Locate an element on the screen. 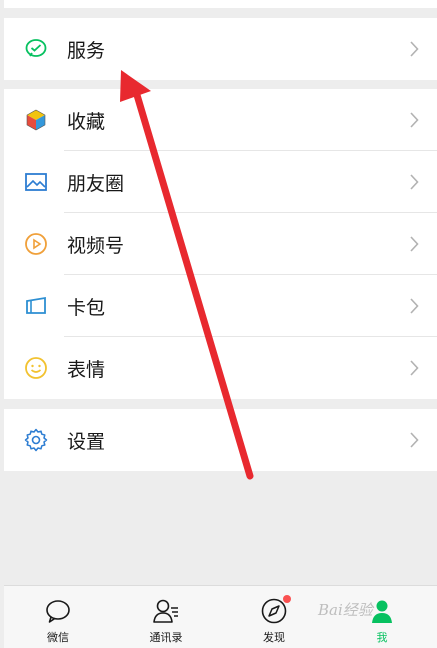  wechat-pay-icon is located at coordinates (36, 49).